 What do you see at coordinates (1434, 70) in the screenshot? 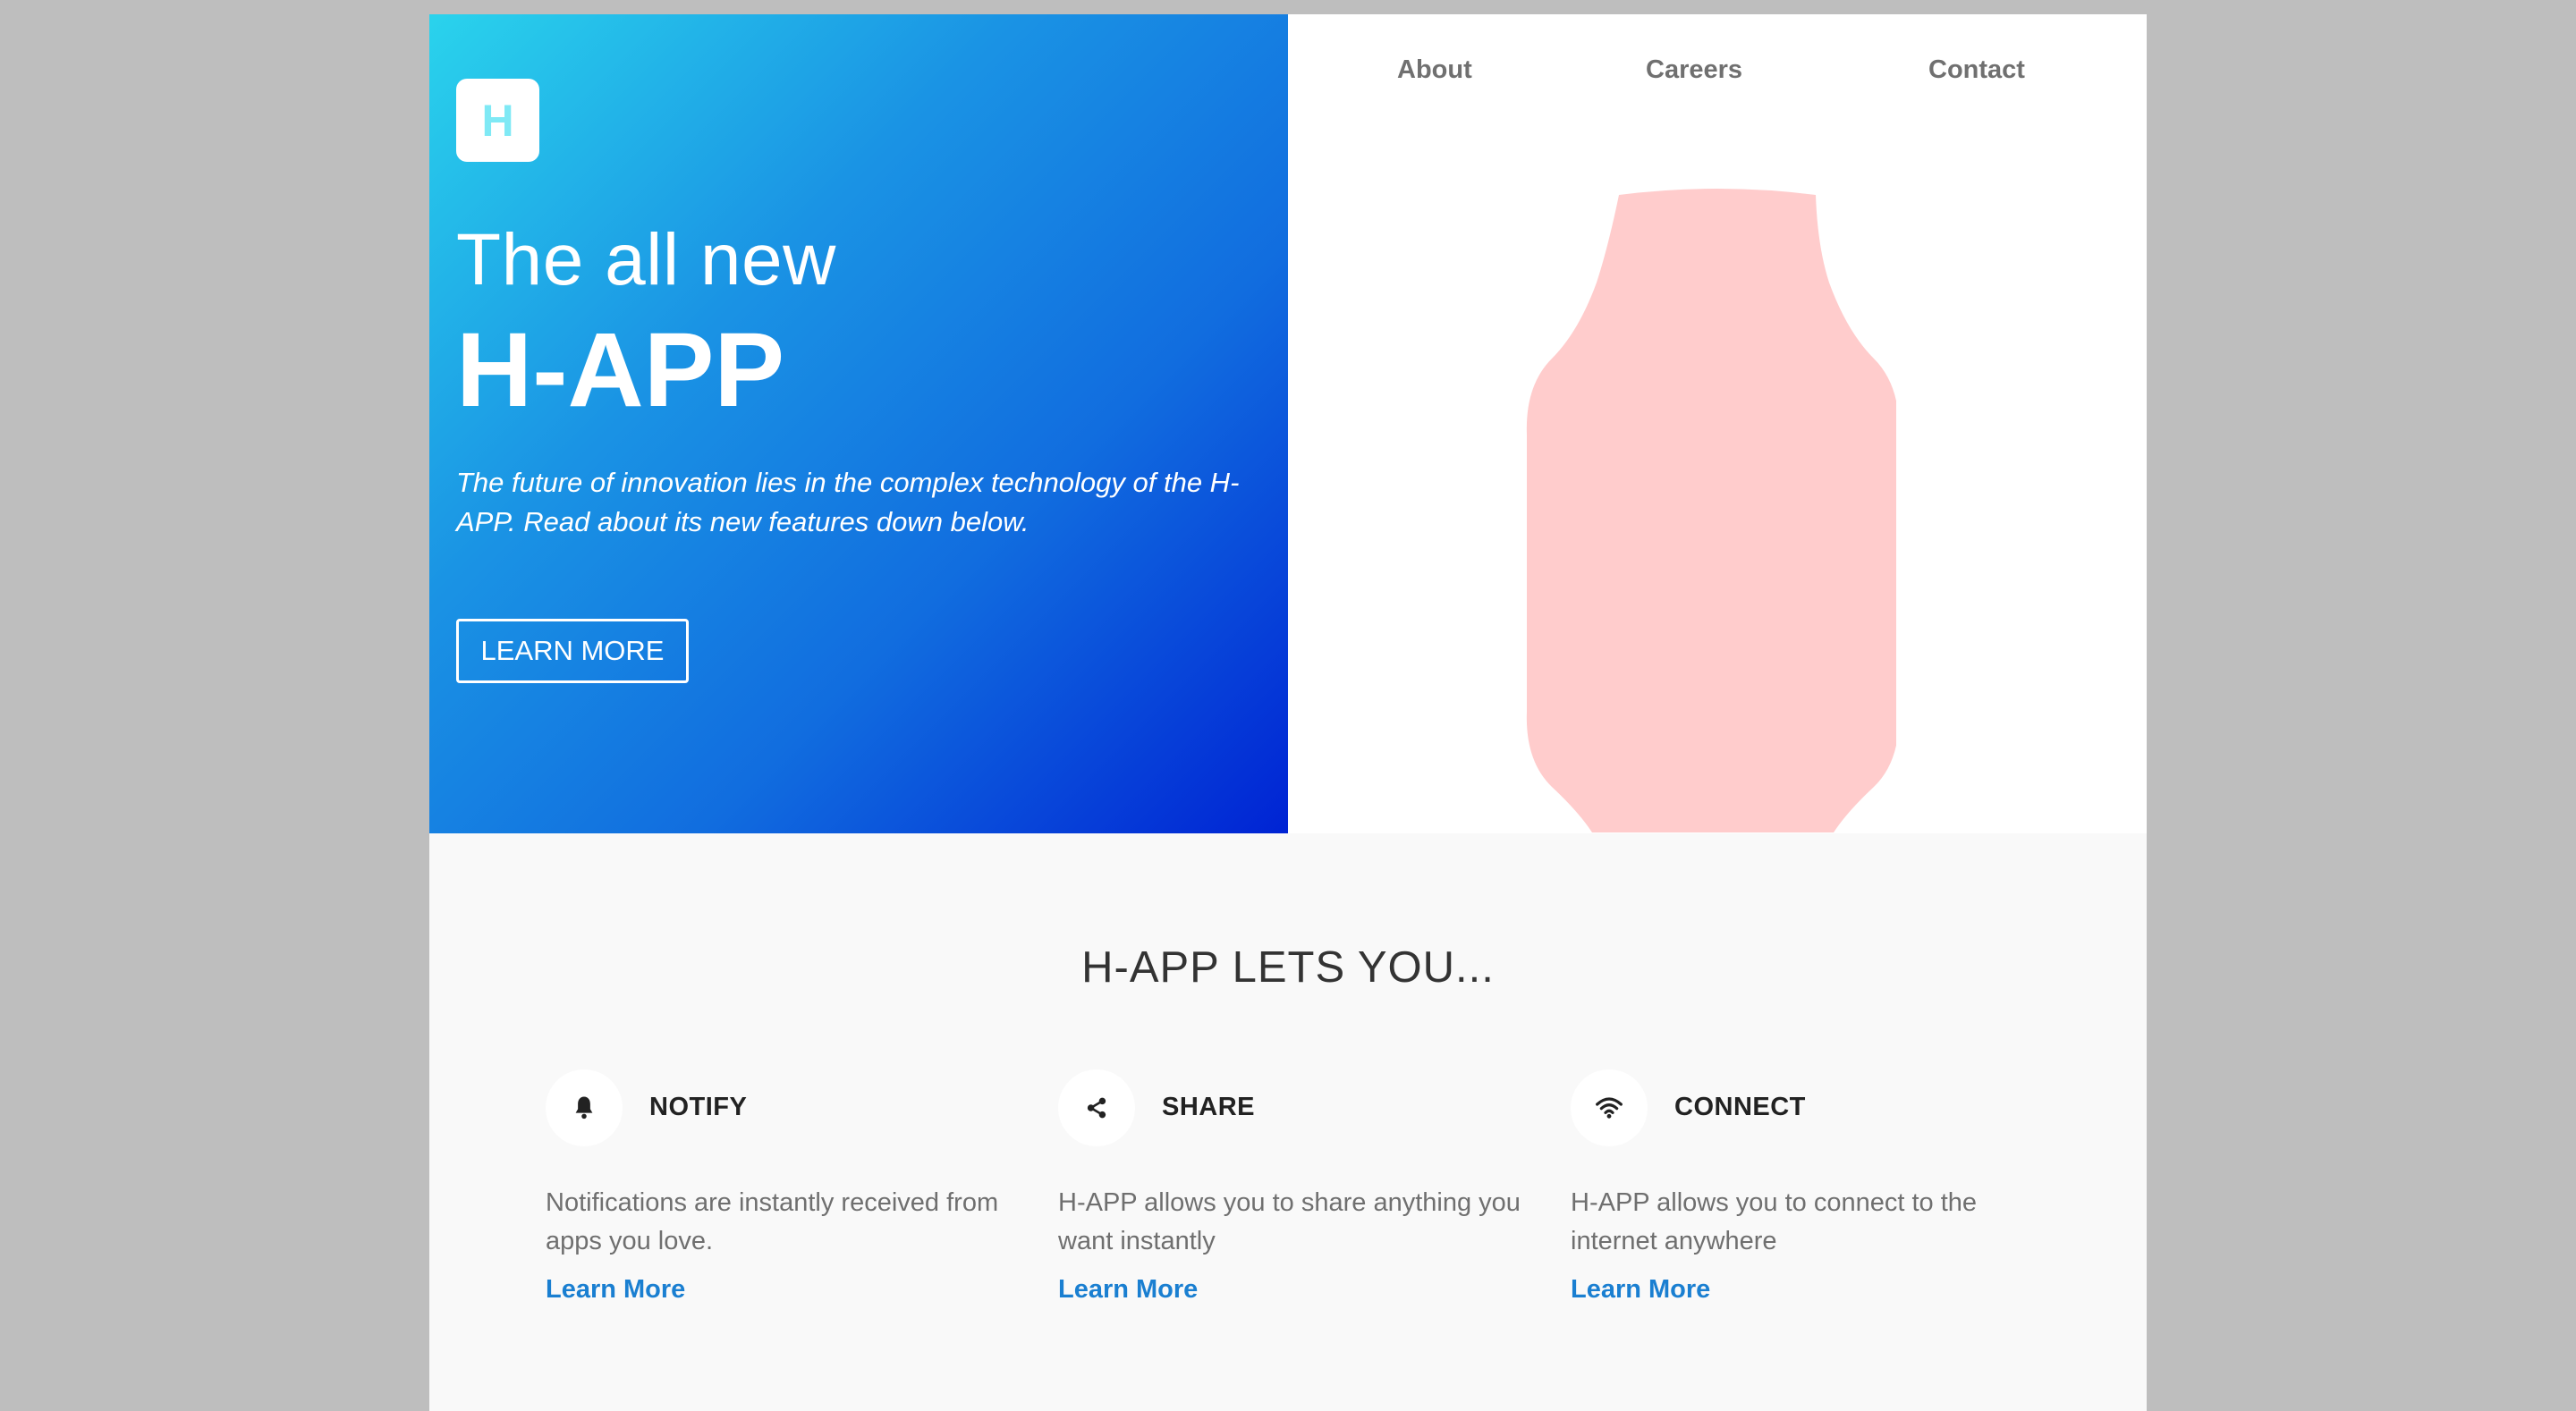
I see `nav-about-link: About` at bounding box center [1434, 70].